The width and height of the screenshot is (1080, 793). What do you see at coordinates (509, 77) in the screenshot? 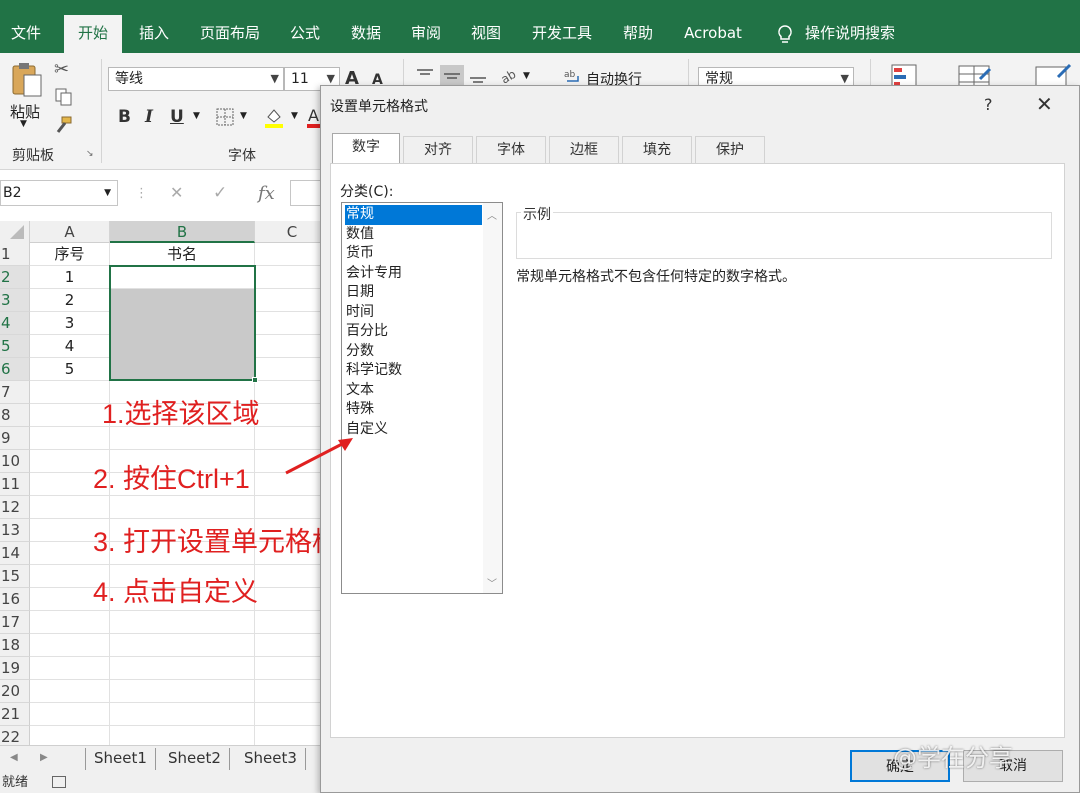
I see `orientation-icon: ab` at bounding box center [509, 77].